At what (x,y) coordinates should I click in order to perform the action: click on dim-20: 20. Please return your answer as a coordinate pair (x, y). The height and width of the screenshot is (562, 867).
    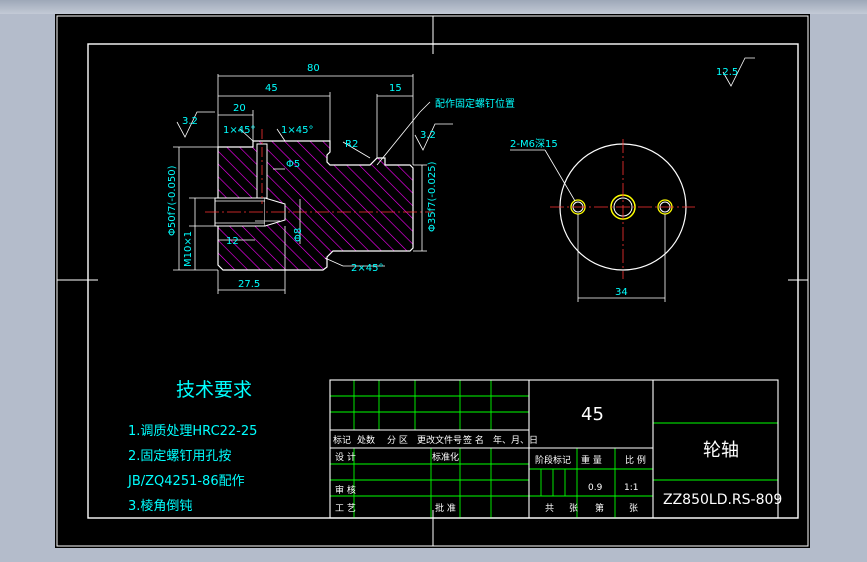
    Looking at the image, I should click on (239, 108).